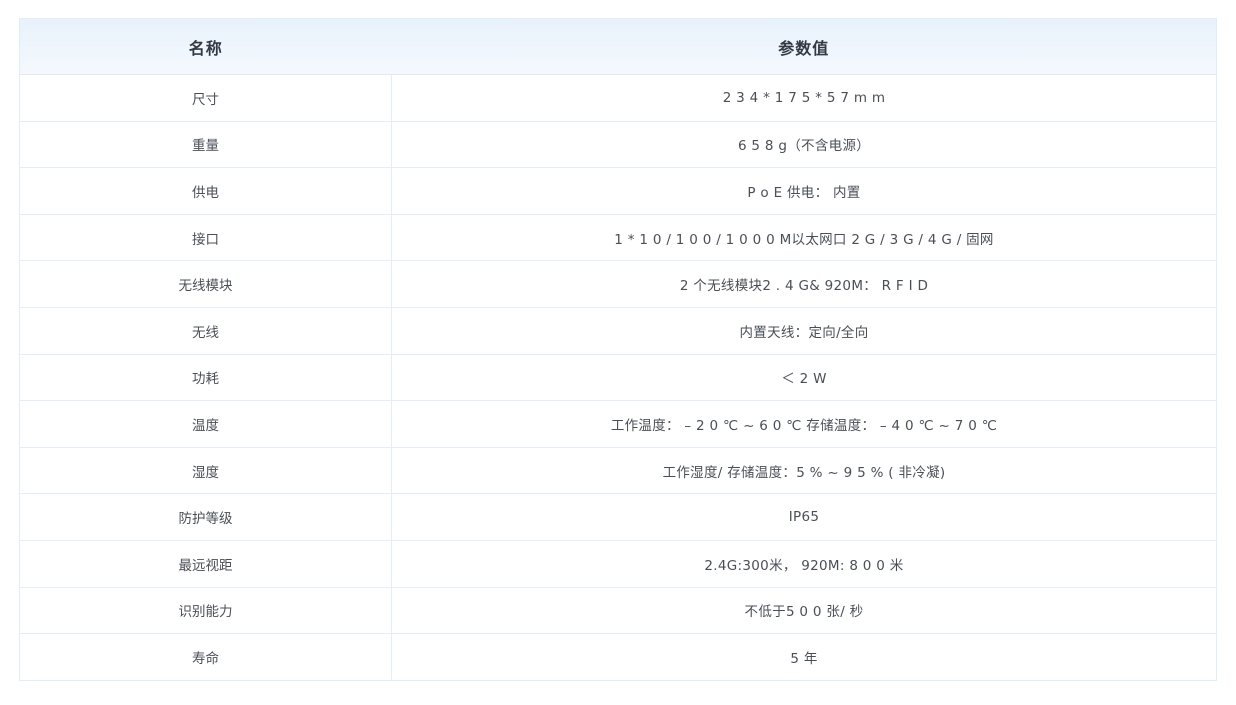  Describe the element at coordinates (804, 191) in the screenshot. I see `param-value: P o E 供电： 内置` at that location.